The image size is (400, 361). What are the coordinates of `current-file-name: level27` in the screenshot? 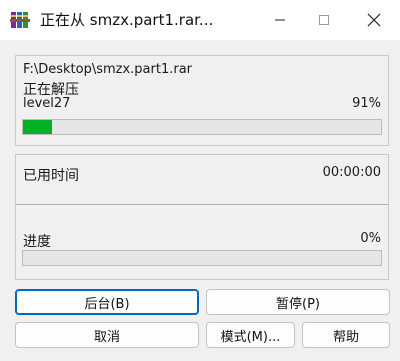 It's located at (47, 103).